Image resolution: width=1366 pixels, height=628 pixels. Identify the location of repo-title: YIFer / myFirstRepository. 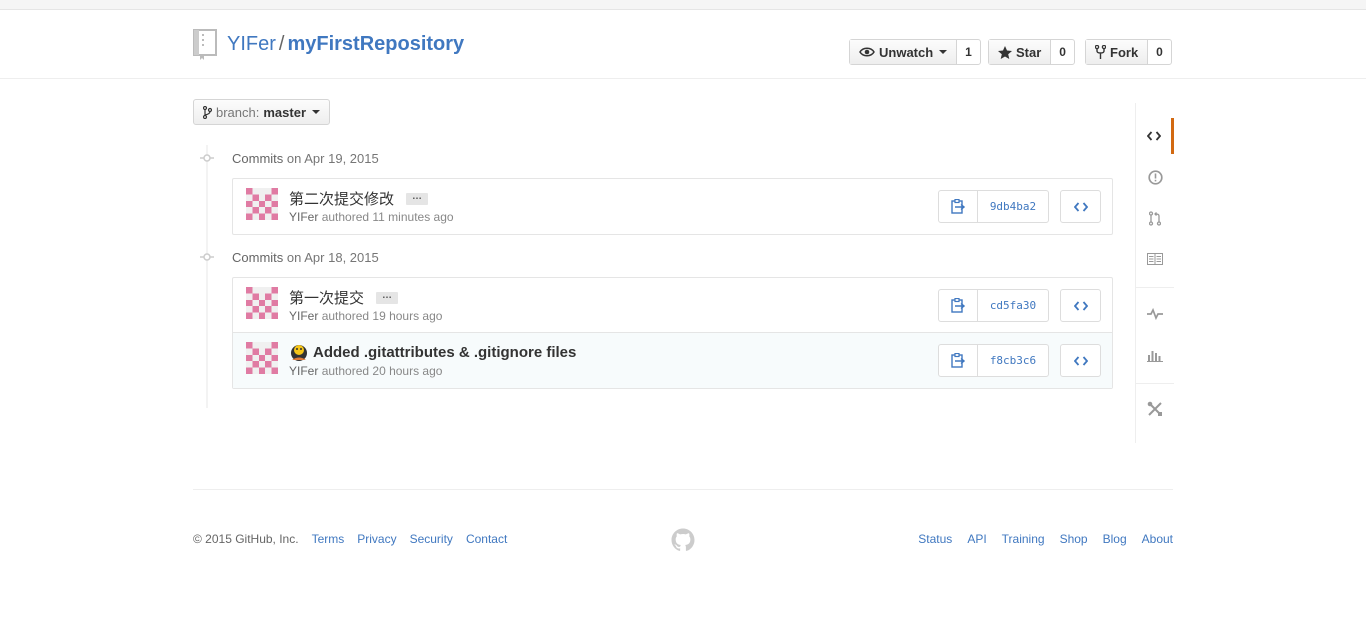
(345, 44).